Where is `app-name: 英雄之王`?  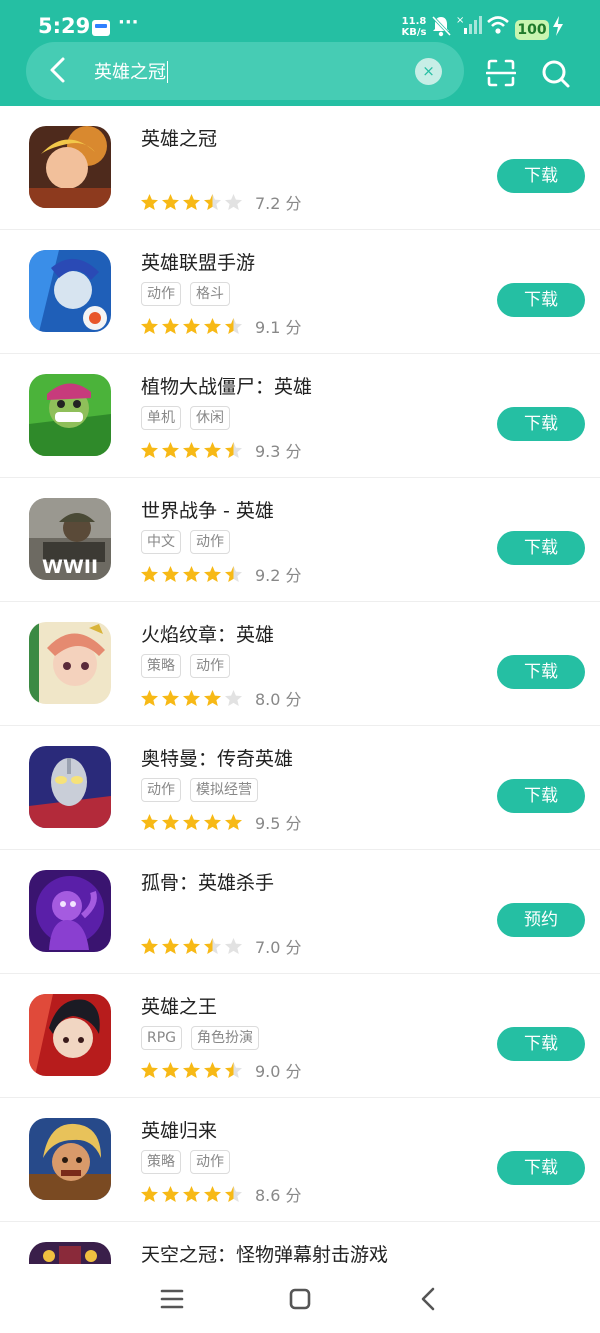 app-name: 英雄之王 is located at coordinates (179, 1007).